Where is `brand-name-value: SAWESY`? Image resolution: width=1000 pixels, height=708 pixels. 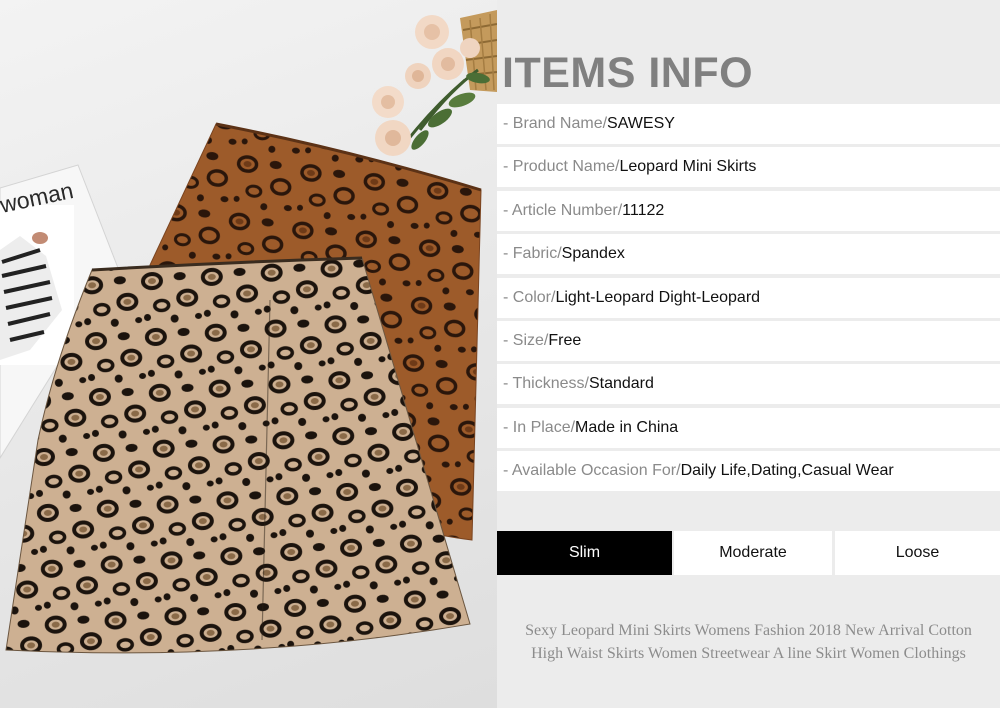
brand-name-value: SAWESY is located at coordinates (641, 123).